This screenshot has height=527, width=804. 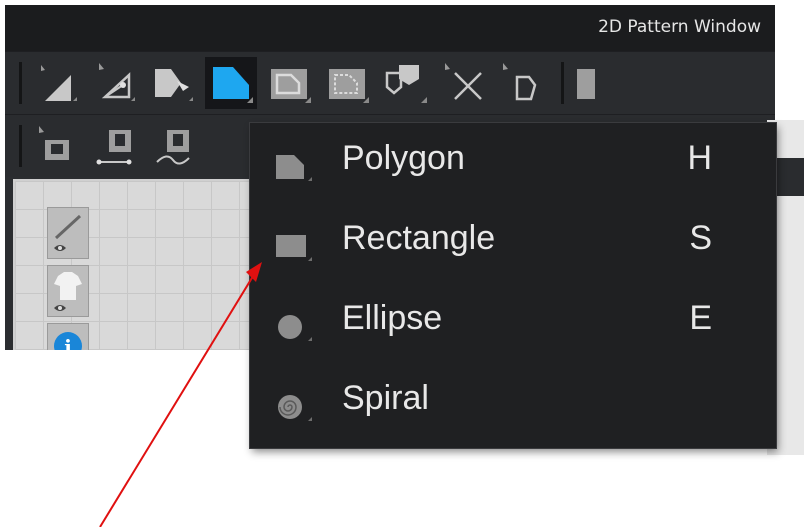 What do you see at coordinates (419, 238) in the screenshot?
I see `menu-item-label: Rectangle` at bounding box center [419, 238].